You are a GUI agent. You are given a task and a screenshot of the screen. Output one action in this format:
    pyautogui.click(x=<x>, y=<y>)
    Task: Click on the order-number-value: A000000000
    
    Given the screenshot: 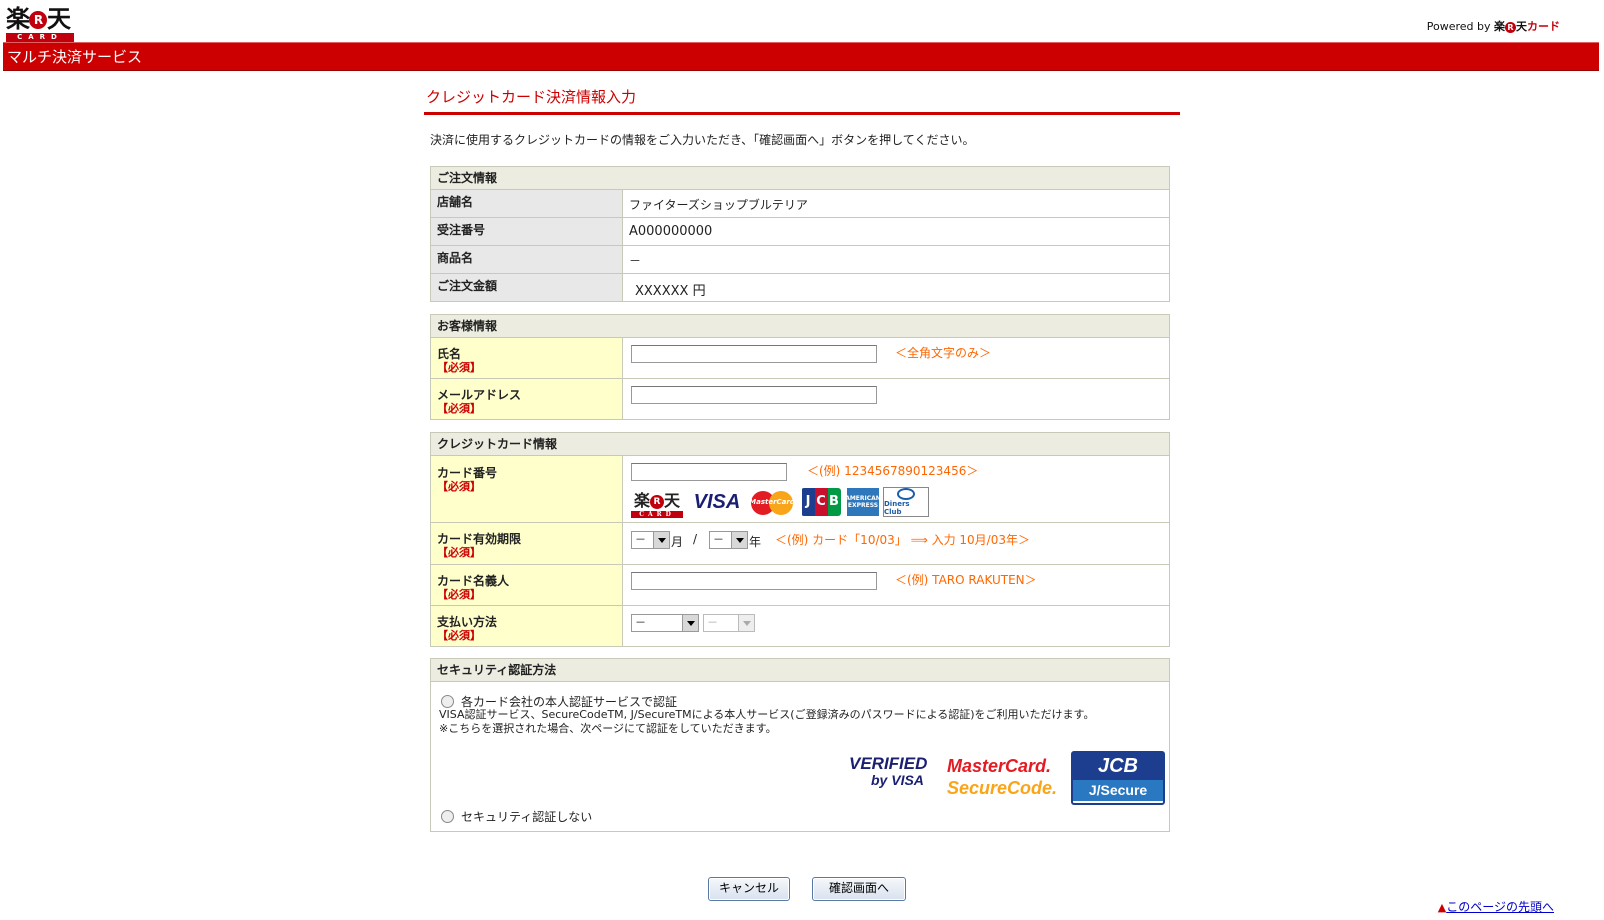 What is the action you would take?
    pyautogui.click(x=671, y=231)
    